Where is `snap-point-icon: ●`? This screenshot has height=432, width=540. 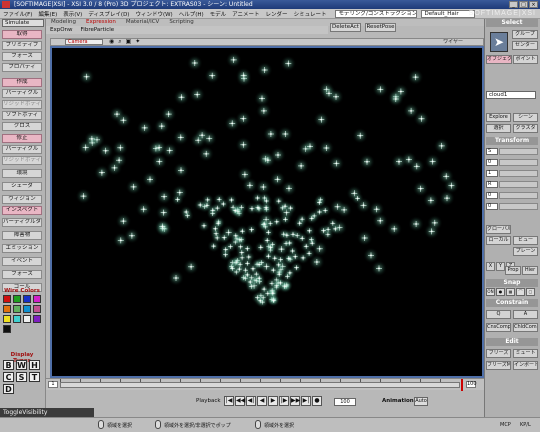
snap-point-icon: ● is located at coordinates (500, 292).